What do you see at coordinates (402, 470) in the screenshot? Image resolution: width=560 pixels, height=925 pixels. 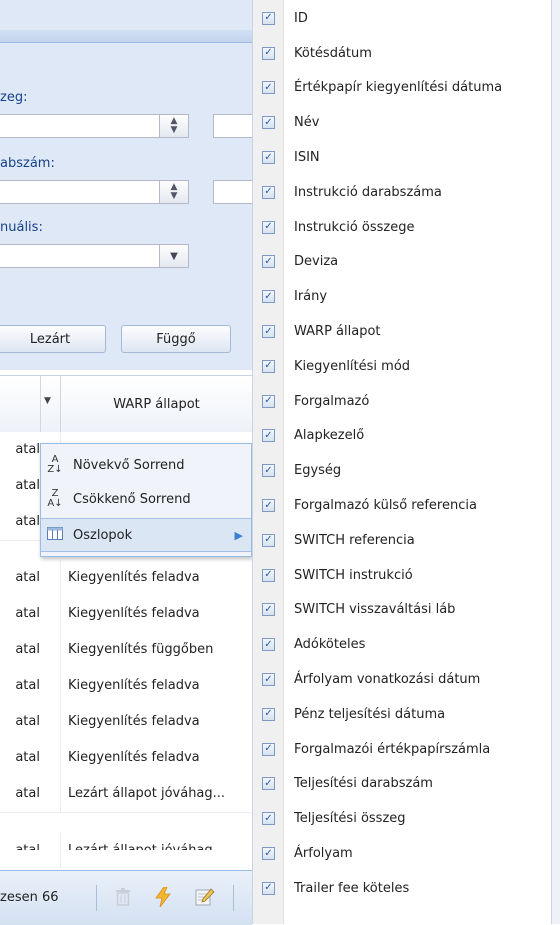 I see `column-toggle-item: ✓ Egység` at bounding box center [402, 470].